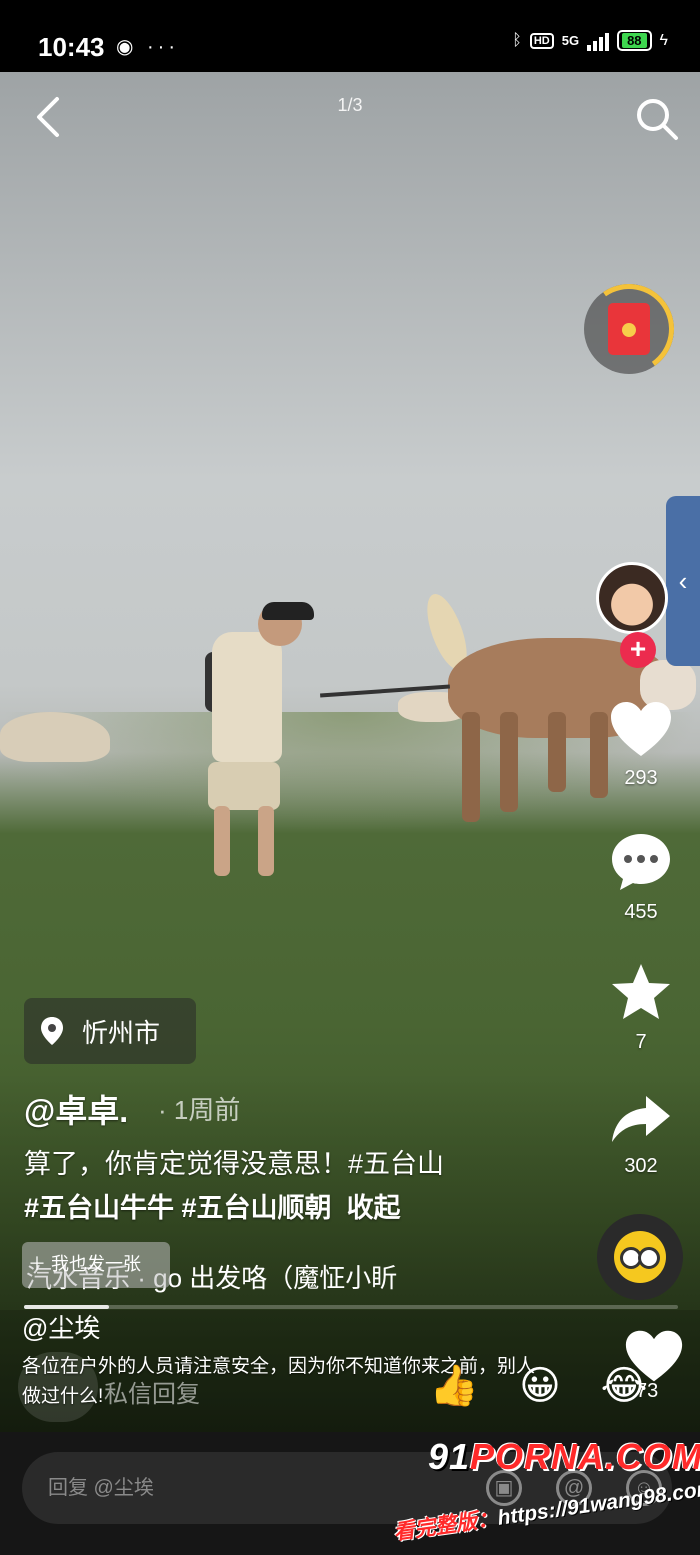 The height and width of the screenshot is (1555, 700). Describe the element at coordinates (446, 1526) in the screenshot. I see `watermark-url-prefix: 看完整版：` at that location.